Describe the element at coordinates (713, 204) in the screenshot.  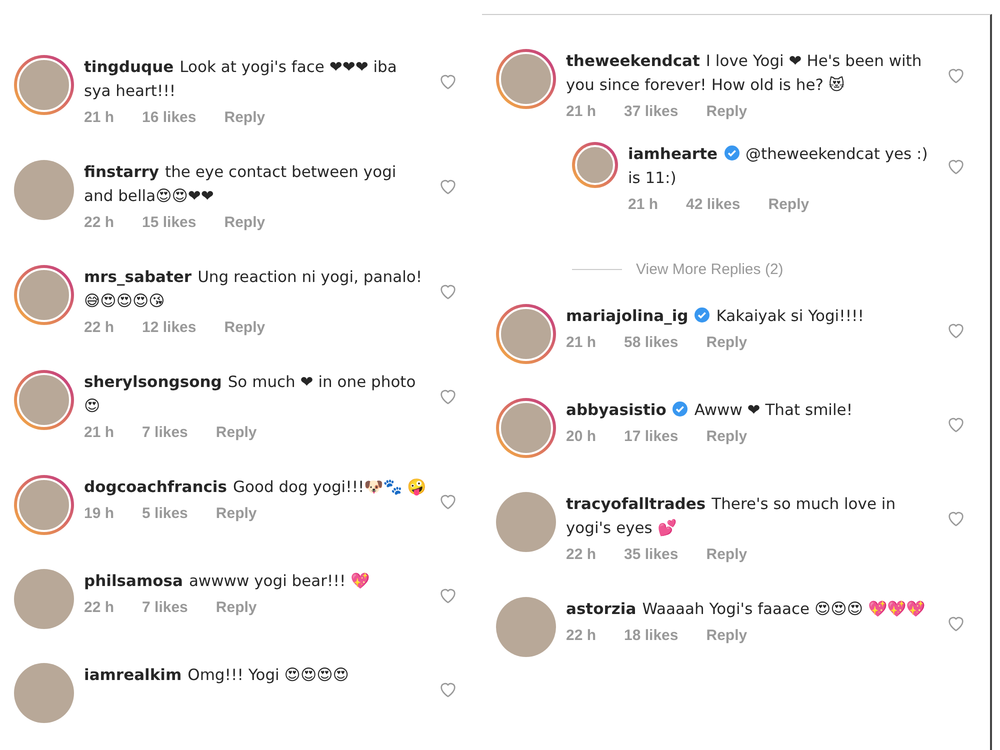
I see `likes-count: 42 likes` at that location.